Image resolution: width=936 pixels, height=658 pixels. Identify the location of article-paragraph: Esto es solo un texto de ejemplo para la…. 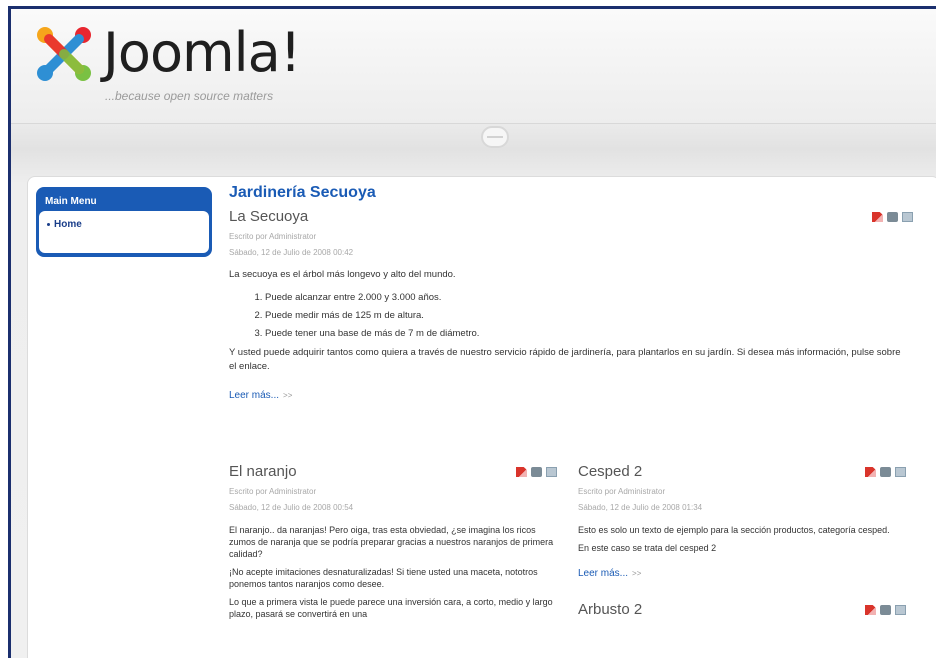
(734, 530).